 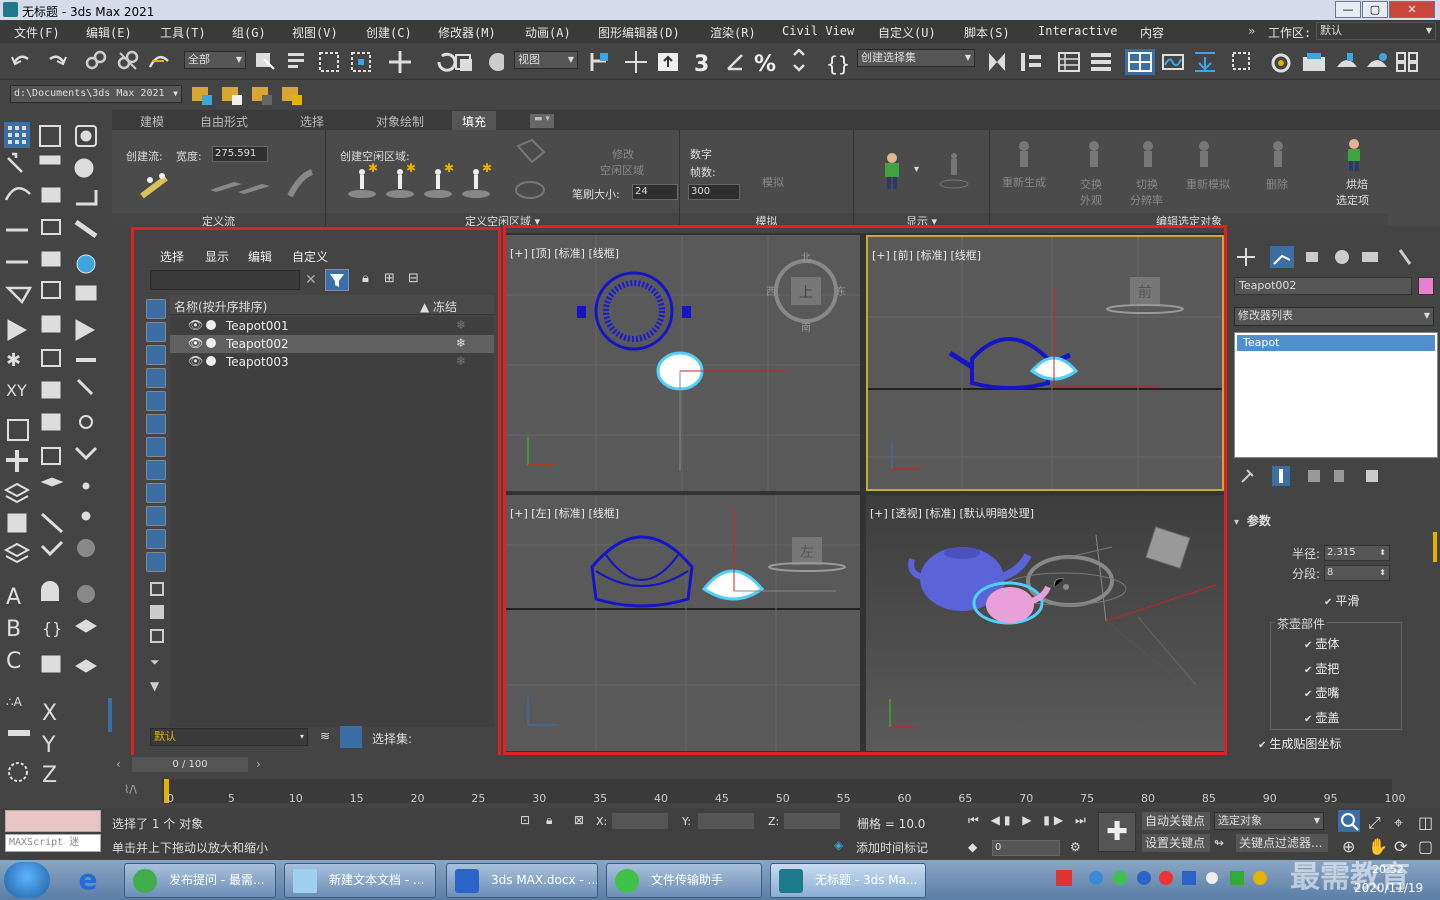 I want to click on coord-z-input, so click(x=812, y=821).